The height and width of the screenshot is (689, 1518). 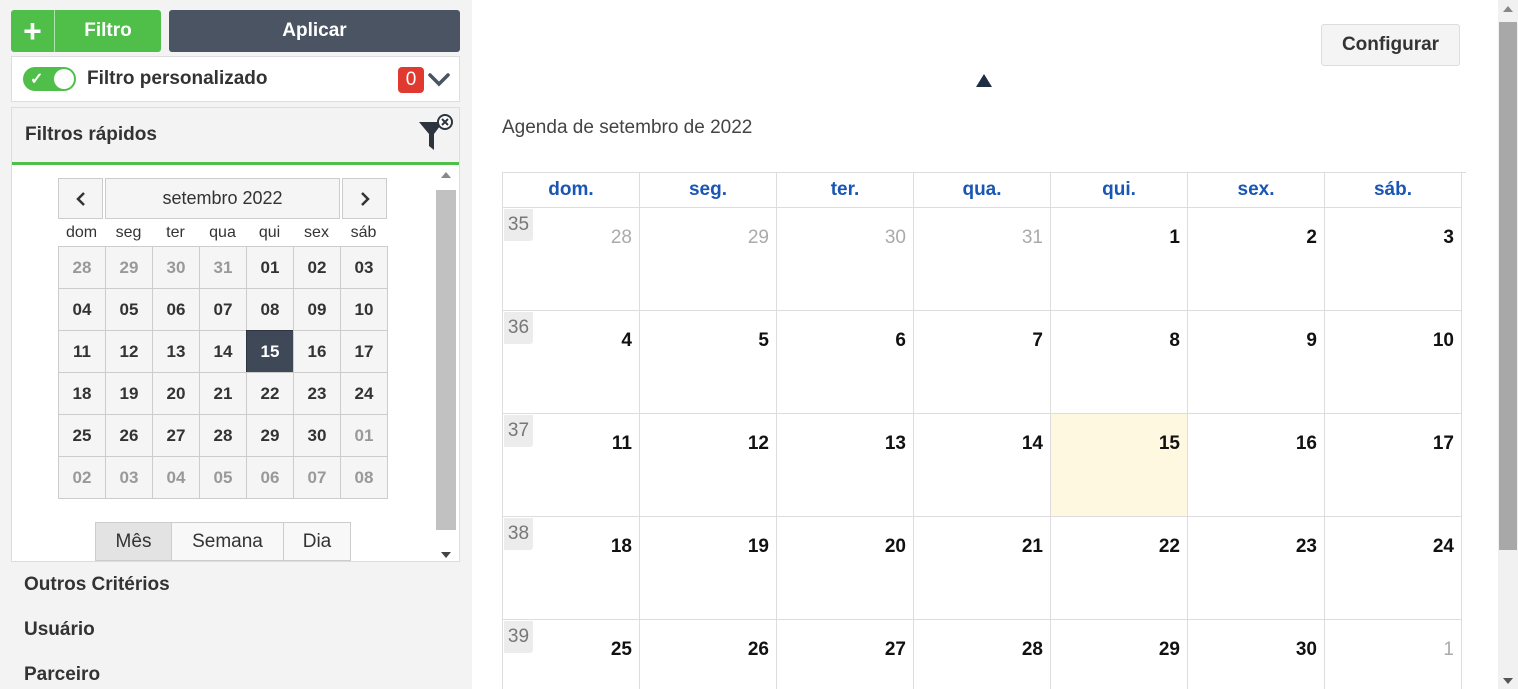 I want to click on calendar-day: 27, so click(x=845, y=654).